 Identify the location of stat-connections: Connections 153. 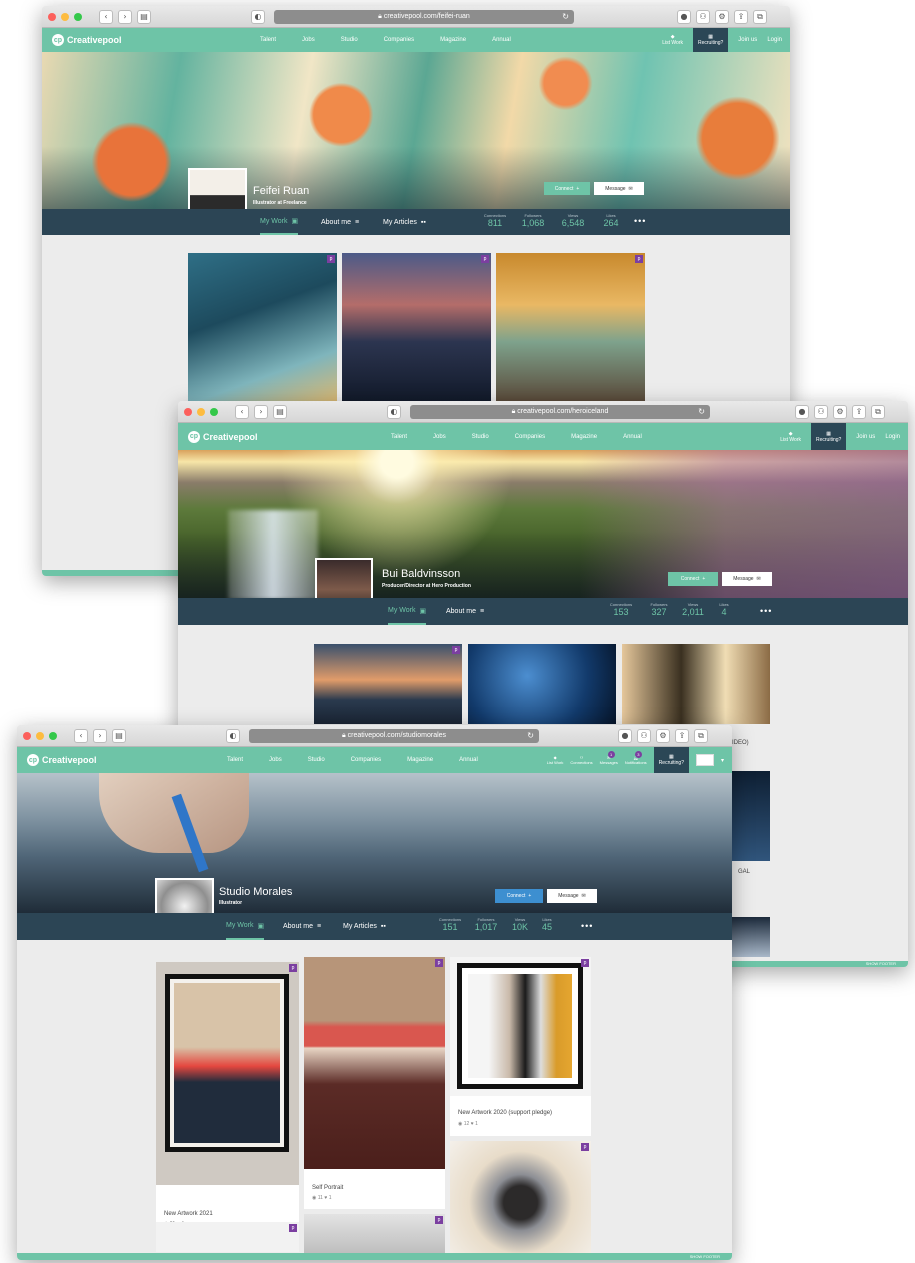
(621, 609).